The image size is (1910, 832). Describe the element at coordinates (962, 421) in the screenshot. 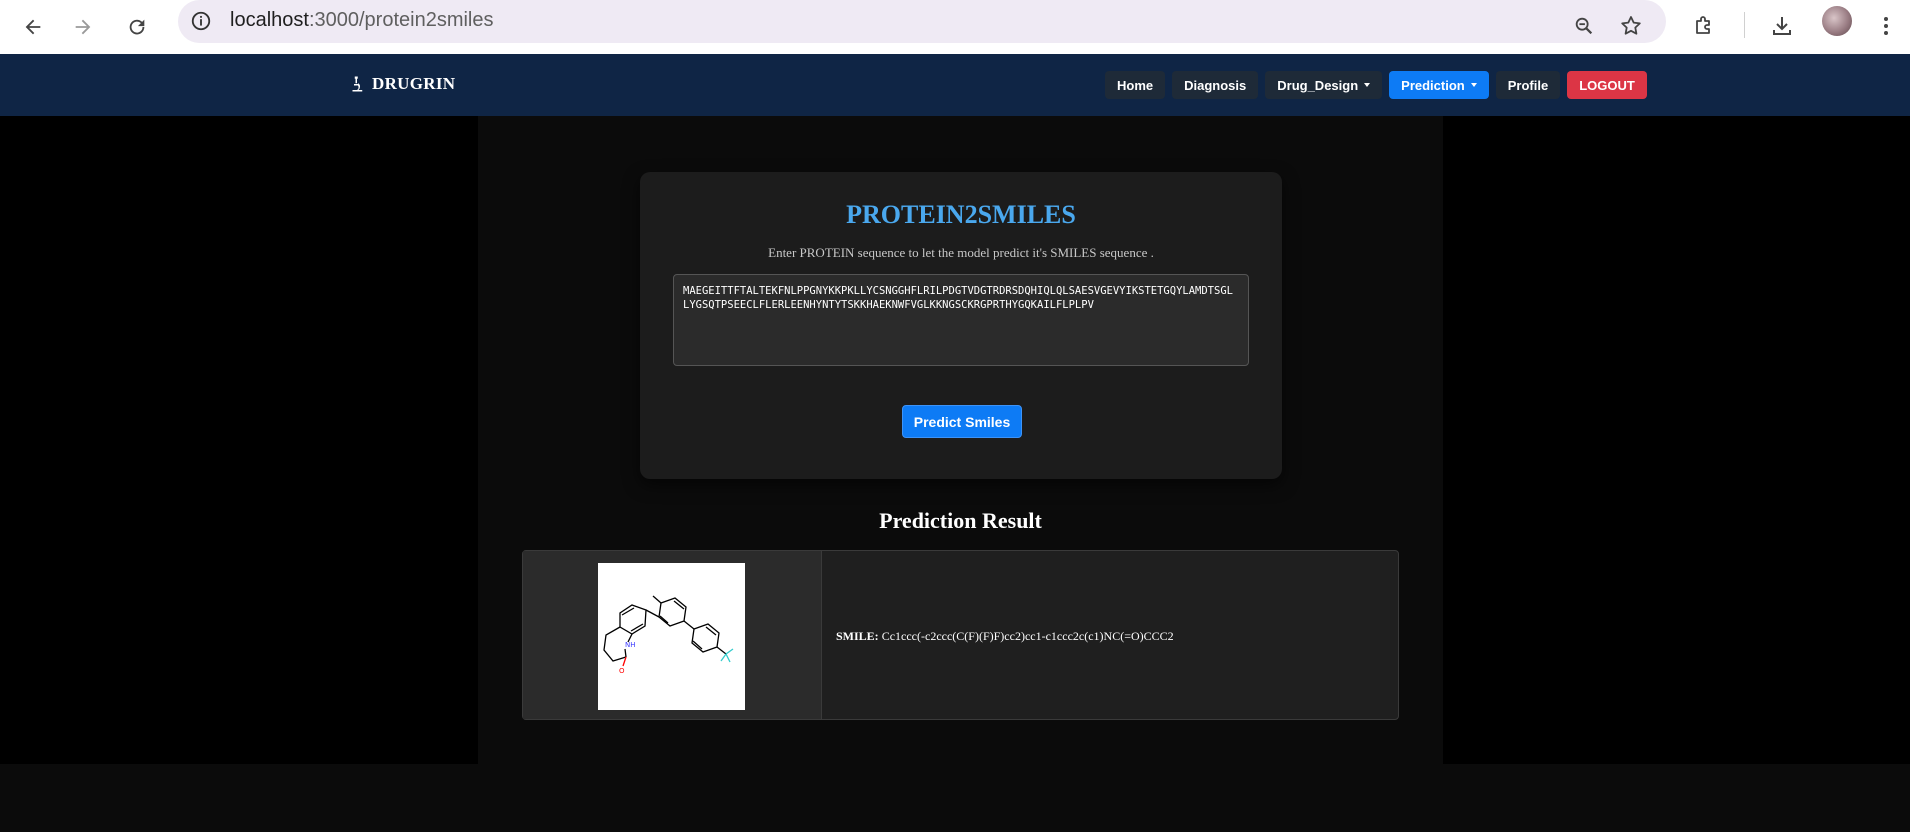

I see `predict-smiles-button: Predict Smiles` at that location.